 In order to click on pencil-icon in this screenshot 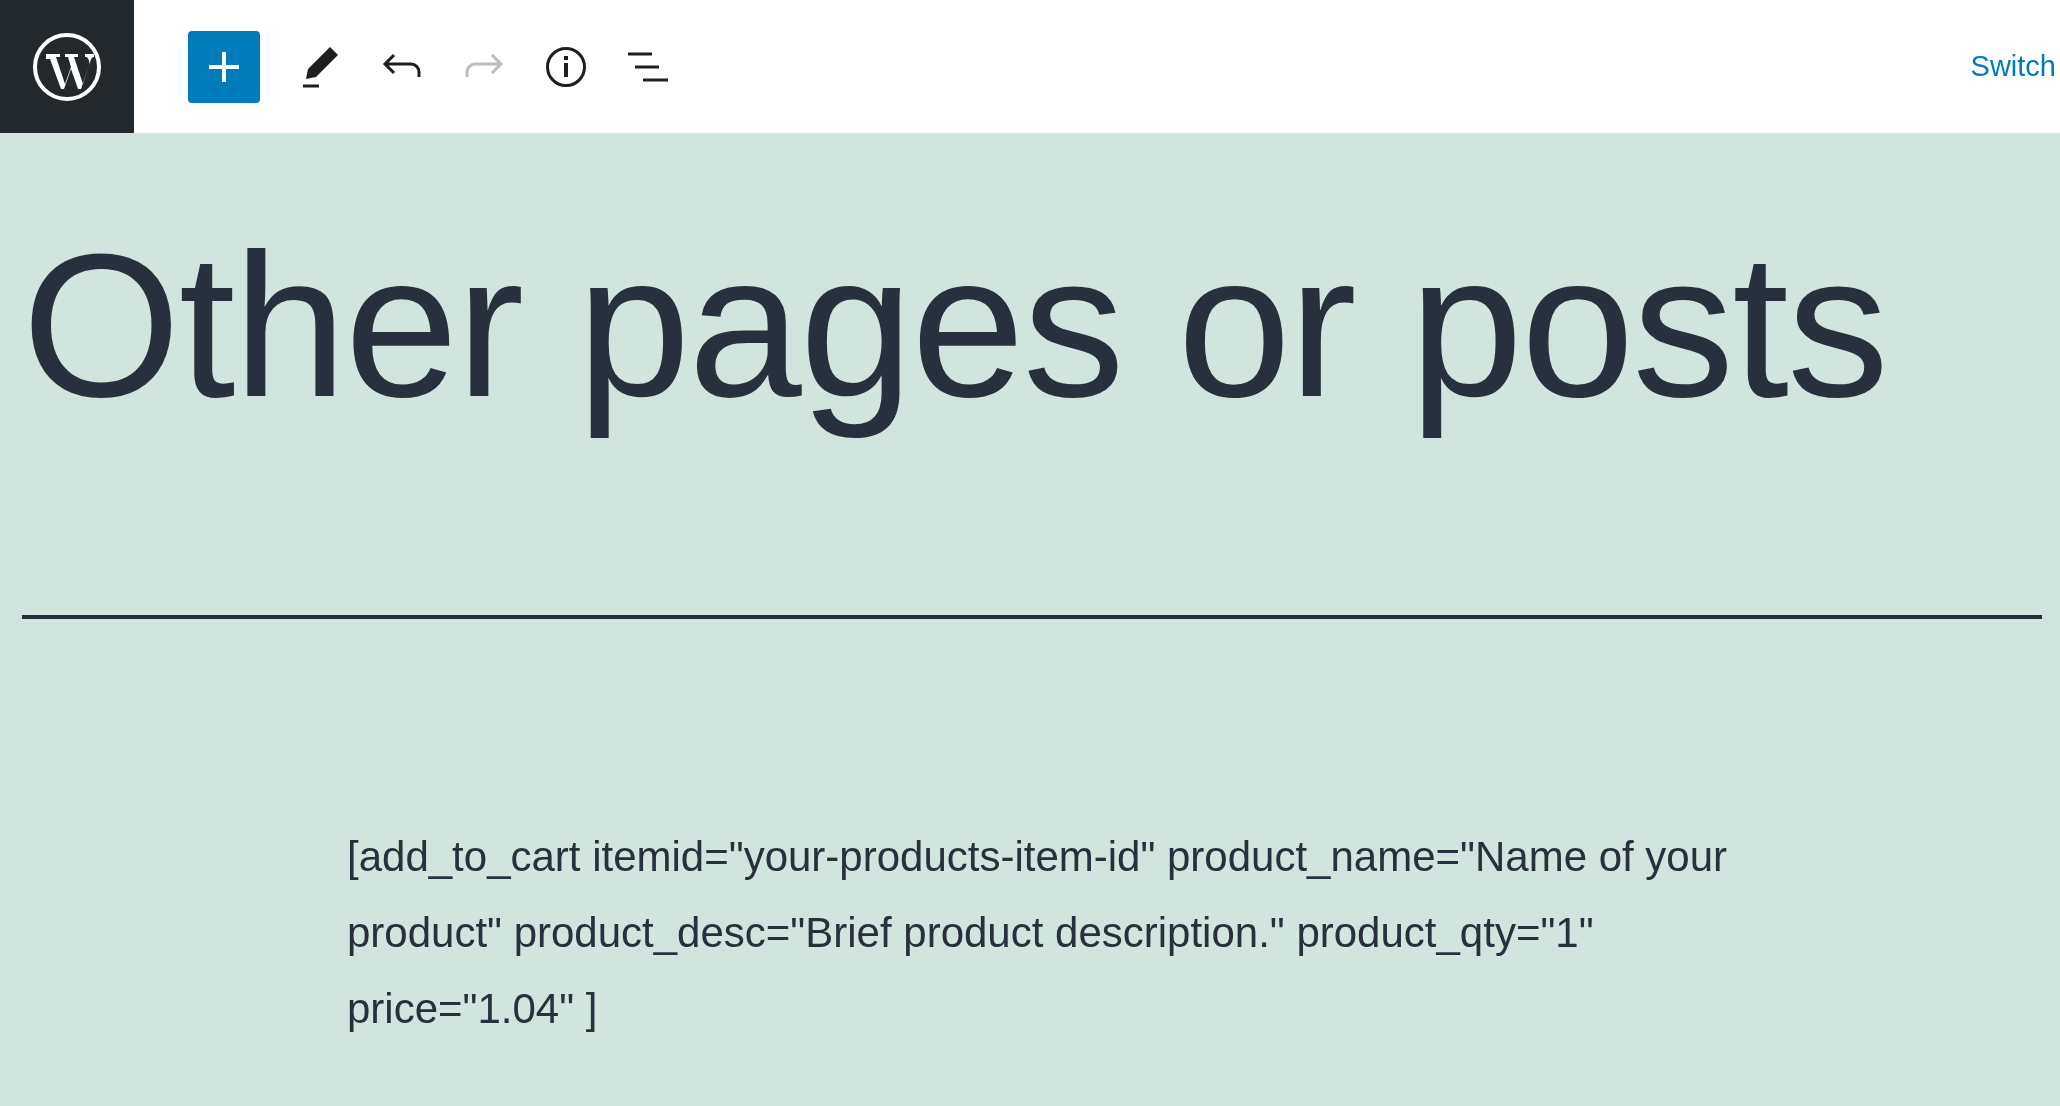, I will do `click(320, 66)`.